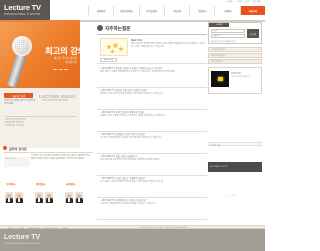 The height and width of the screenshot is (251, 320). Describe the element at coordinates (55, 101) in the screenshot. I see `lecture-visual-subtitle: 다양한 강의 영상을 만나보세요` at that location.